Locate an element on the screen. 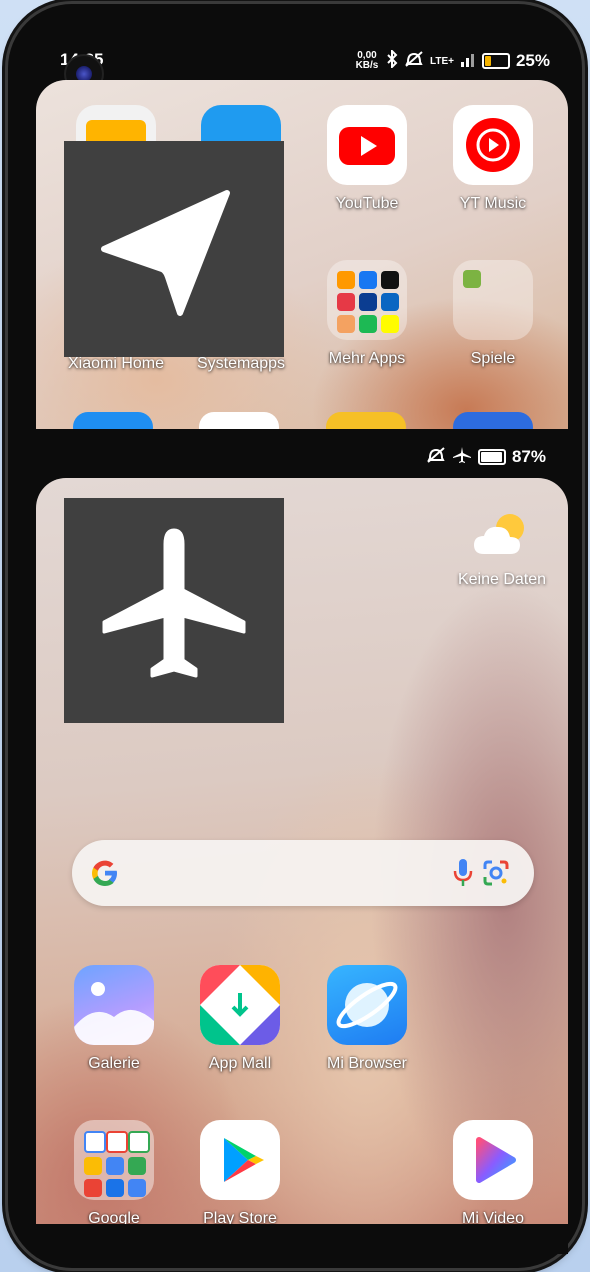 This screenshot has width=590, height=1272. lens-icon is located at coordinates (496, 875).